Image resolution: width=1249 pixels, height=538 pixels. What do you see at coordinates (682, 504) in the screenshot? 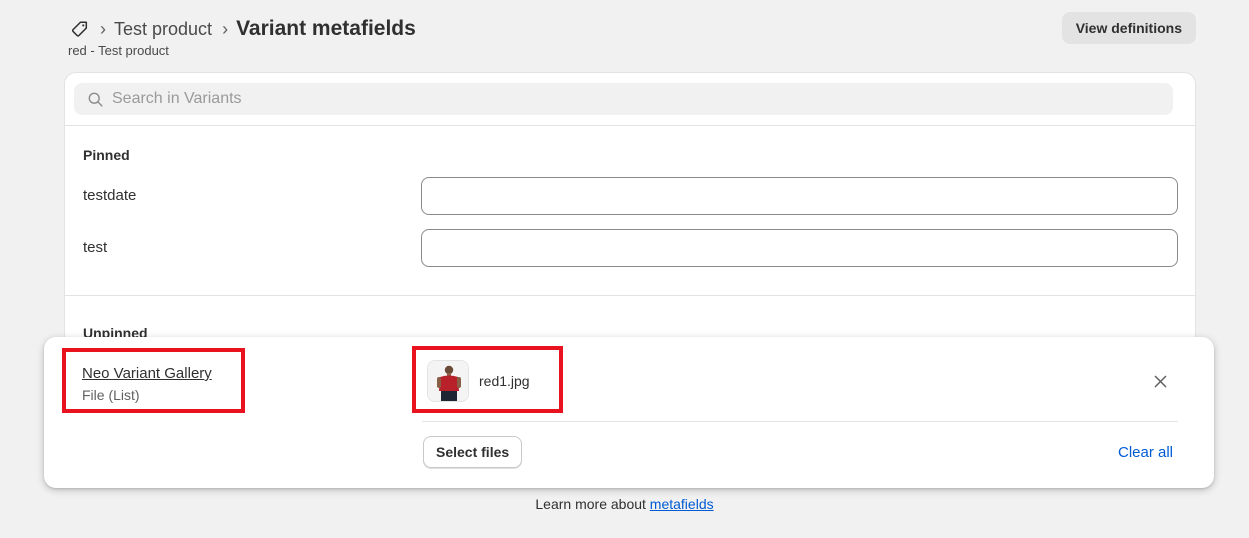
I see `metafields-link: metafields` at bounding box center [682, 504].